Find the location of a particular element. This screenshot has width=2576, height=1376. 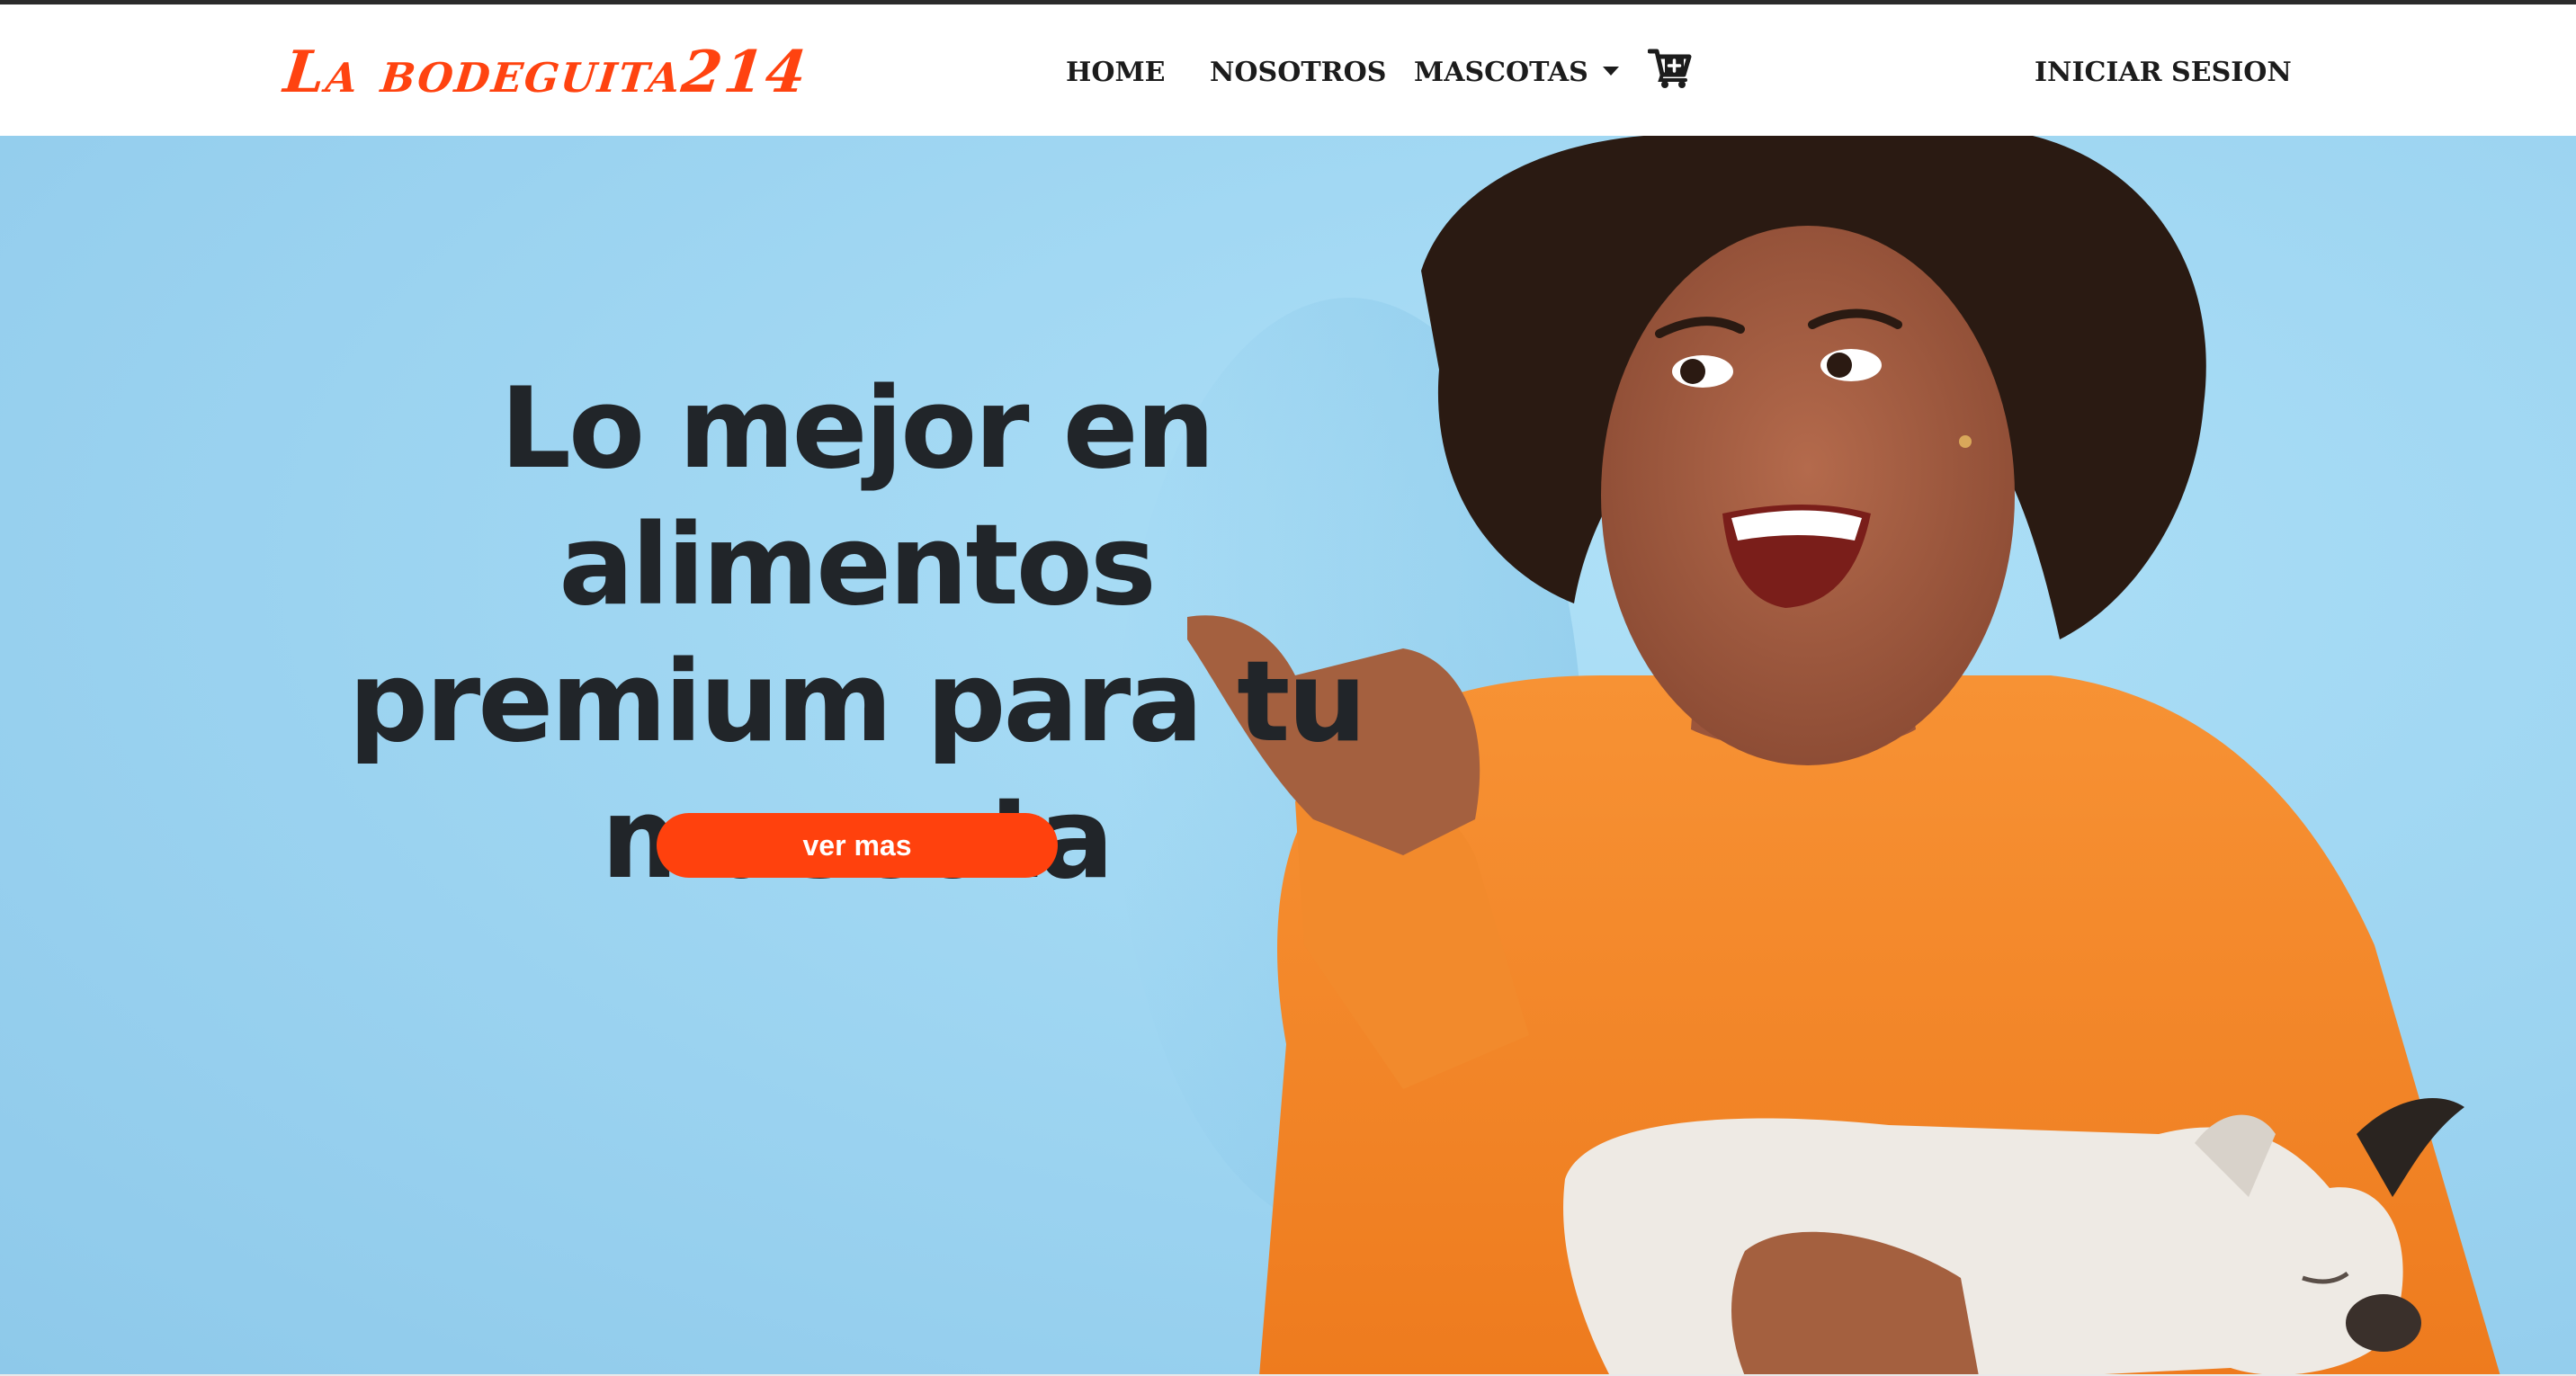

chevron-down-icon is located at coordinates (1610, 72).